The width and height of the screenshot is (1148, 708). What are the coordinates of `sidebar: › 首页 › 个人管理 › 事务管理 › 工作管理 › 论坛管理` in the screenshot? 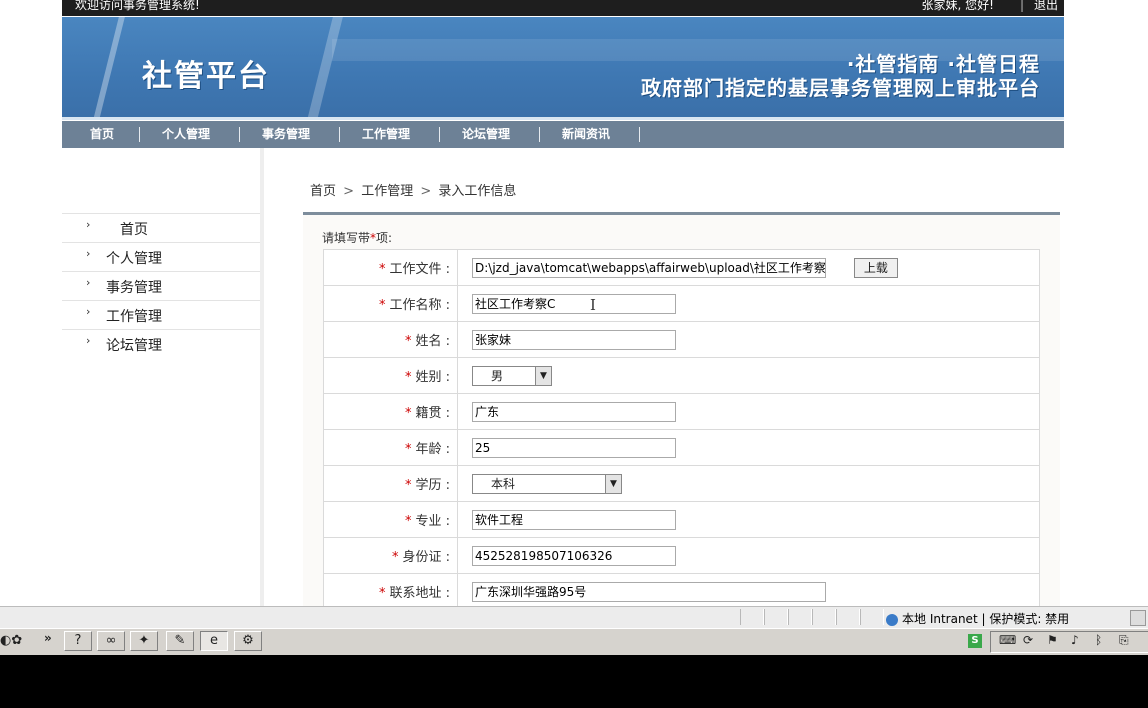 It's located at (161, 377).